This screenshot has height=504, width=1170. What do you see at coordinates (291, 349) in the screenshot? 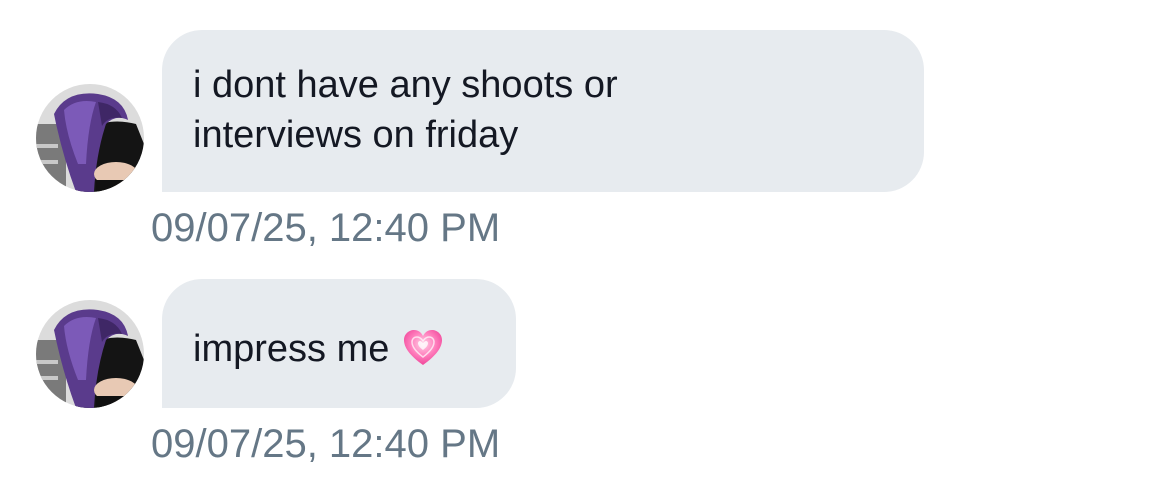
I see `message-text: impress me` at bounding box center [291, 349].